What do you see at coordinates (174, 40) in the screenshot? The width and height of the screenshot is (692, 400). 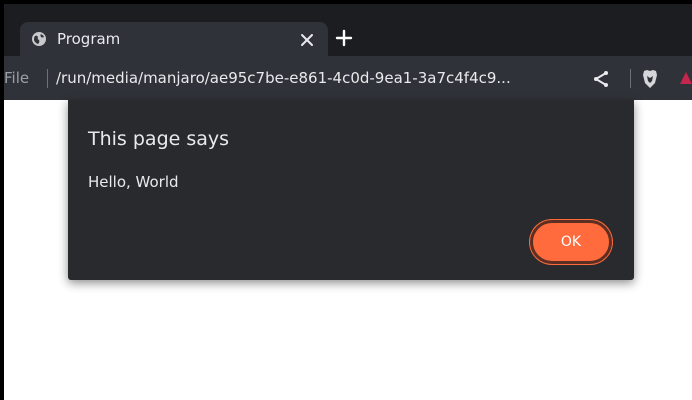 I see `tab-program: Program` at bounding box center [174, 40].